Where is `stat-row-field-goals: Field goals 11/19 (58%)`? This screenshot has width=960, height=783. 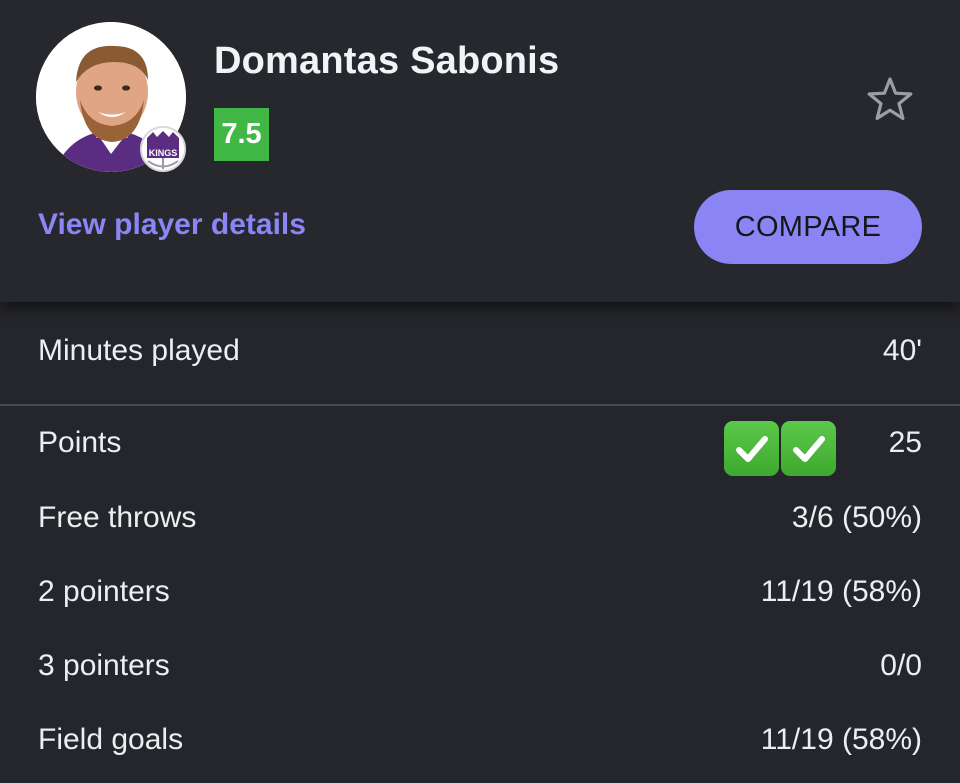
stat-row-field-goals: Field goals 11/19 (58%) is located at coordinates (480, 740).